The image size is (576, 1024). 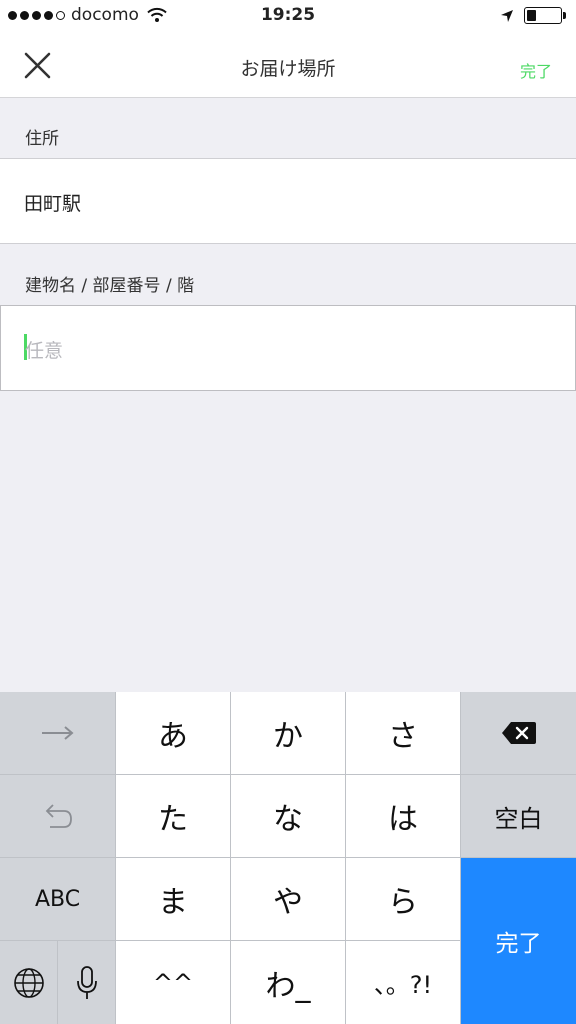 I want to click on battery-level, so click(x=531, y=15).